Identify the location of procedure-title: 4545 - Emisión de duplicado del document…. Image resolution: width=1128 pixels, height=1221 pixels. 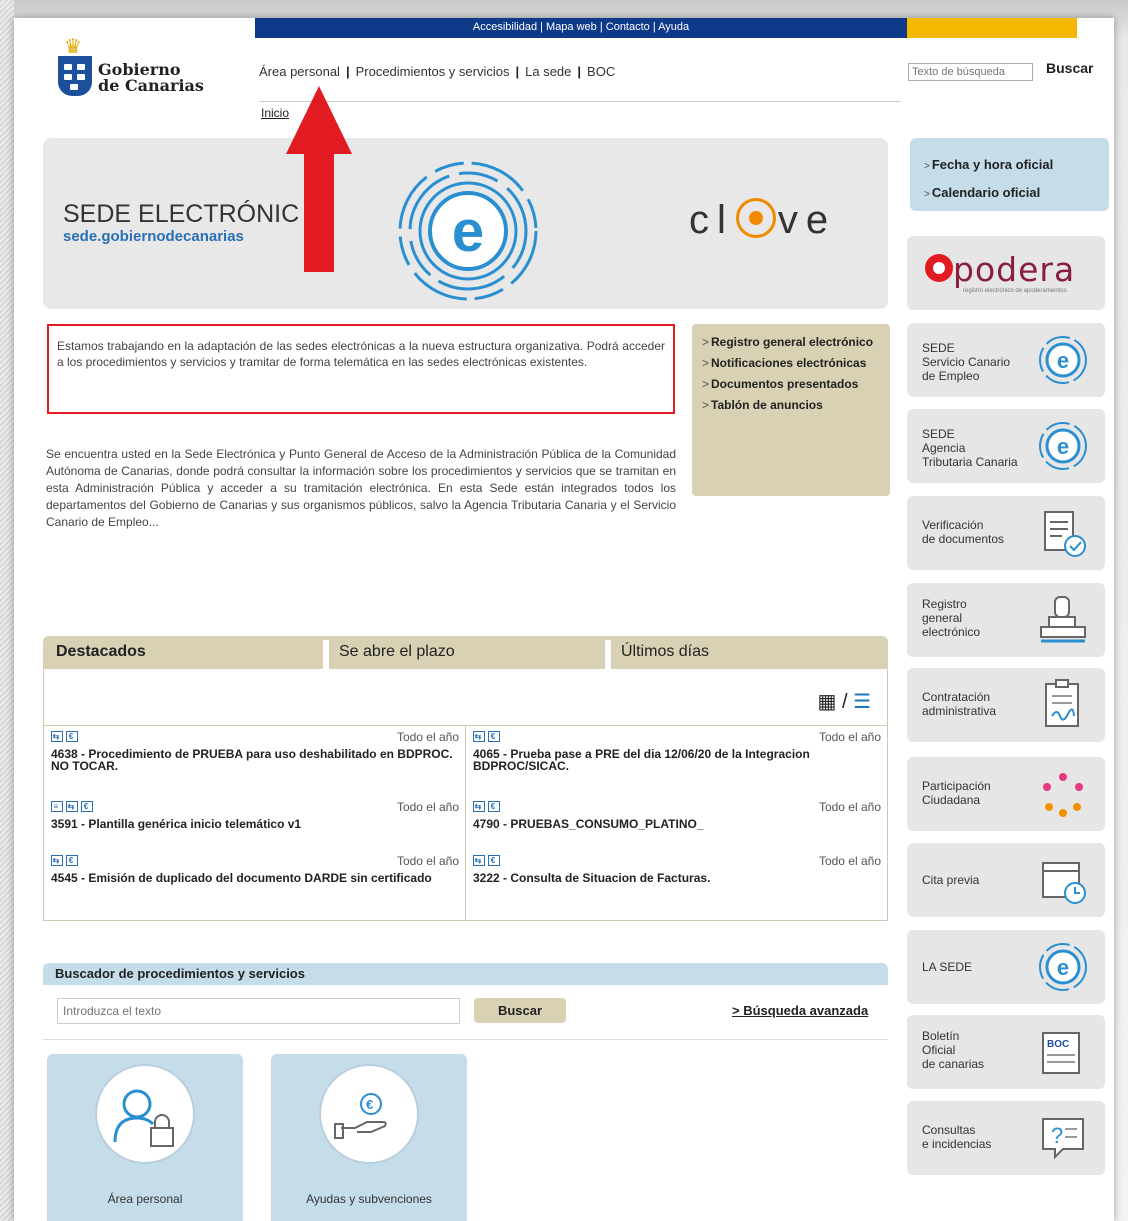
(256, 878).